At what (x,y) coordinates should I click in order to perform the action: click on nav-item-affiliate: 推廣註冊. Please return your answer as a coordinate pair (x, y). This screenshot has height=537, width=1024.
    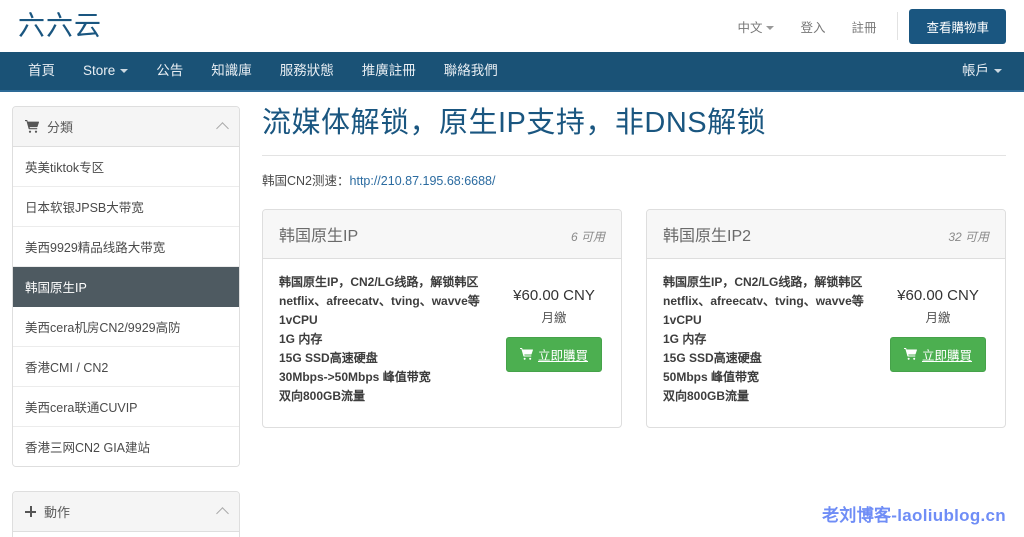
    Looking at the image, I should click on (389, 71).